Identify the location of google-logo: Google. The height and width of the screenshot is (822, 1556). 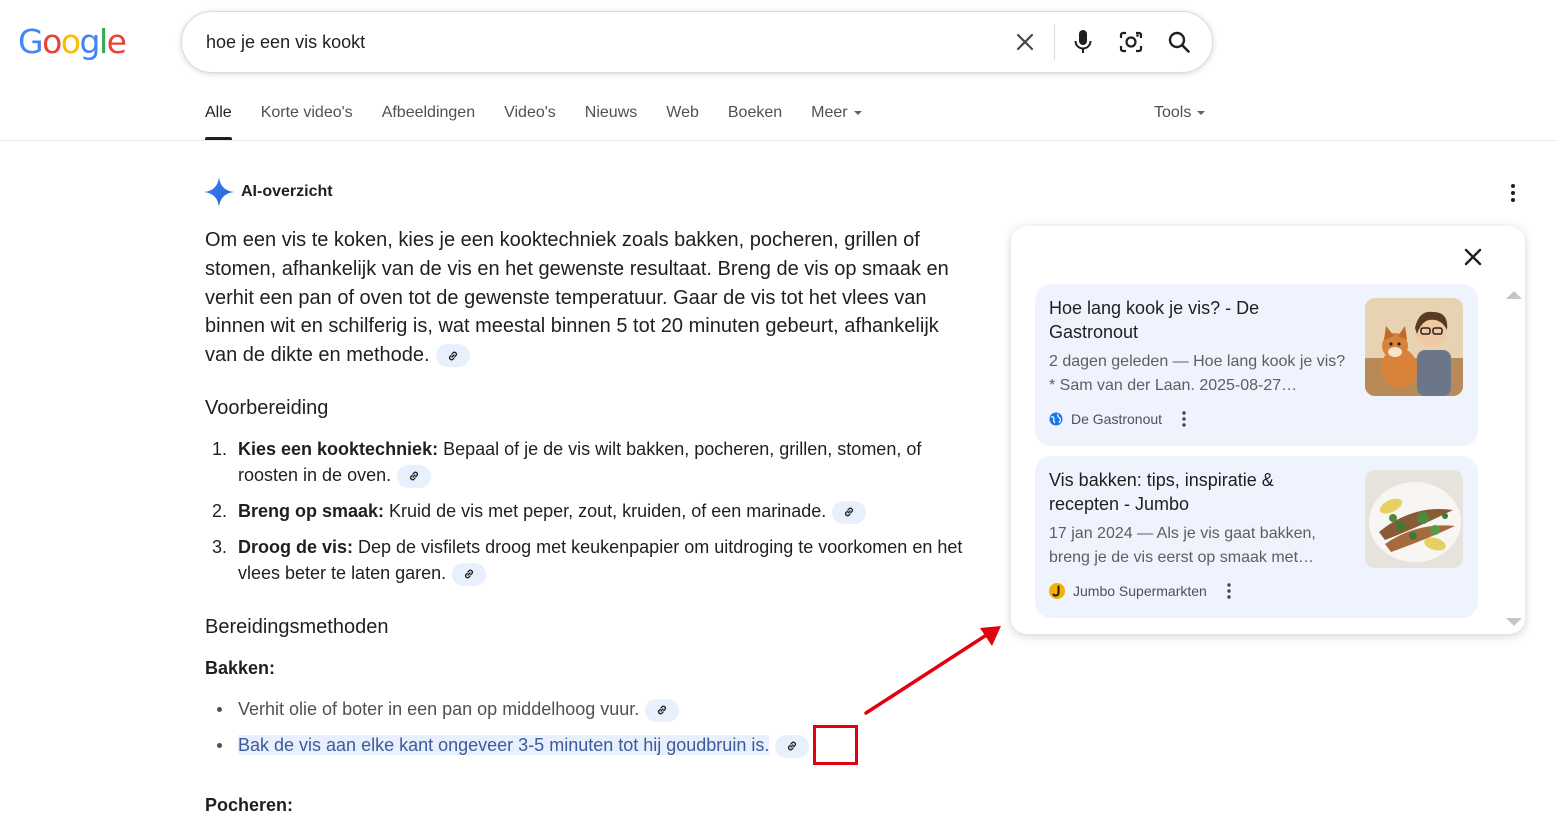
(72, 41).